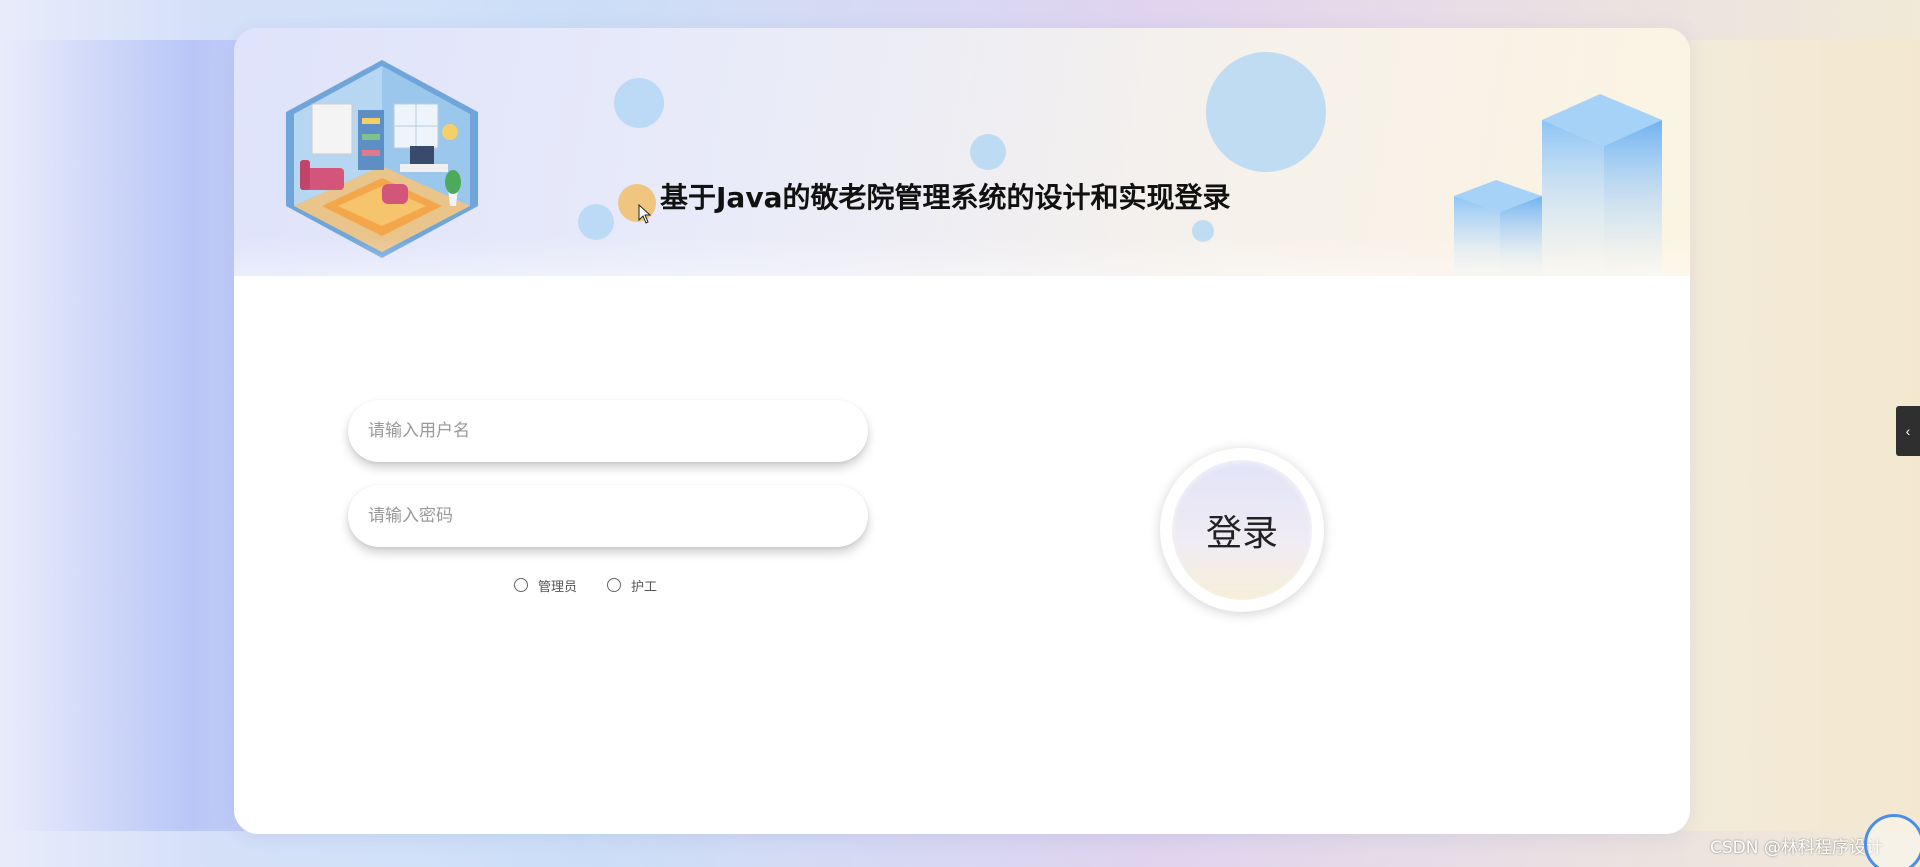  Describe the element at coordinates (558, 587) in the screenshot. I see `role-label-admin: 管理员` at that location.